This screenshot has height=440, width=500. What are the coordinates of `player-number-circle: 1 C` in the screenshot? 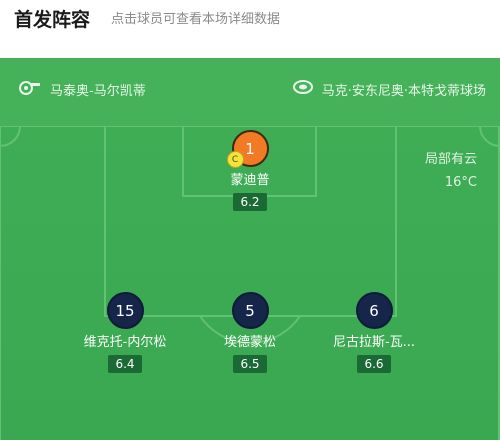 It's located at (247, 149).